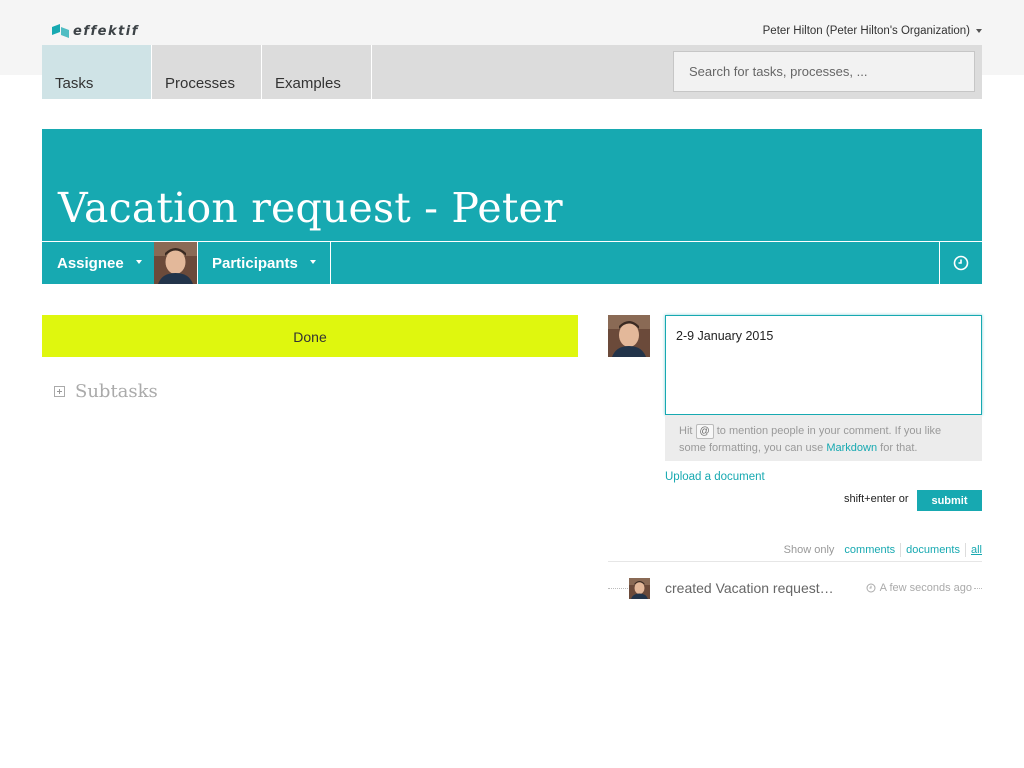 Image resolution: width=1024 pixels, height=768 pixels. What do you see at coordinates (925, 588) in the screenshot?
I see `timestamp-text: A few seconds ago` at bounding box center [925, 588].